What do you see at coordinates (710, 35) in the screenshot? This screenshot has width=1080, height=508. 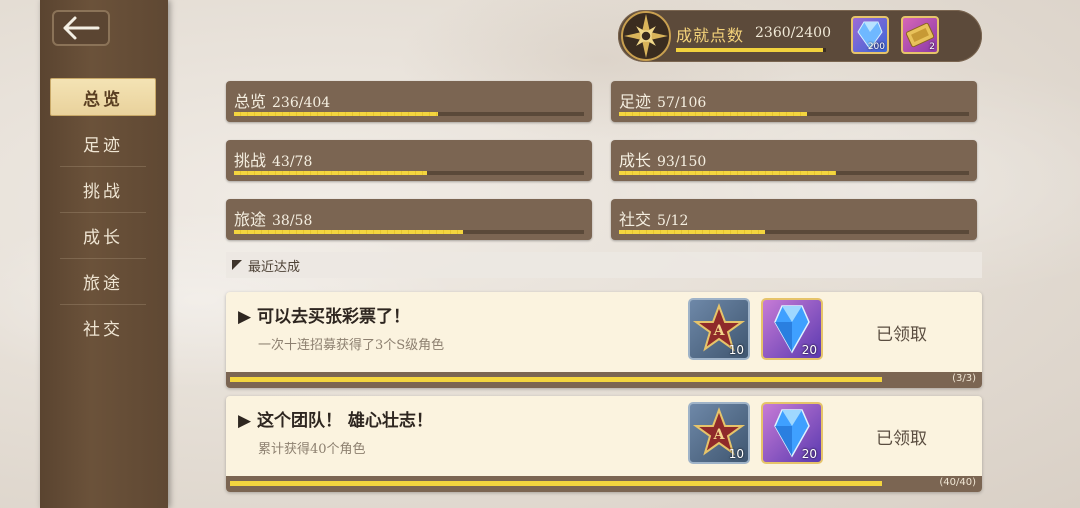 I see `points-label: 成就点数` at bounding box center [710, 35].